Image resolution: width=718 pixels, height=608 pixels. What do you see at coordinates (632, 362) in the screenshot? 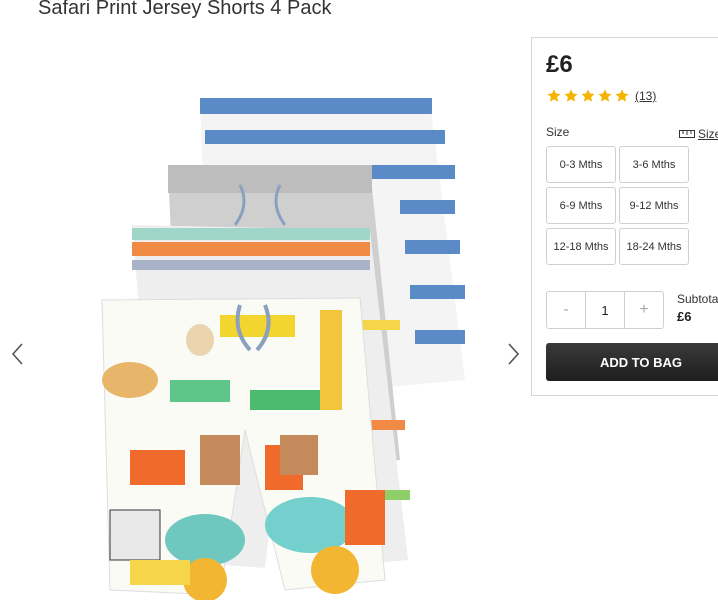
I see `add-to-bag-button: ADD TO BAG` at bounding box center [632, 362].